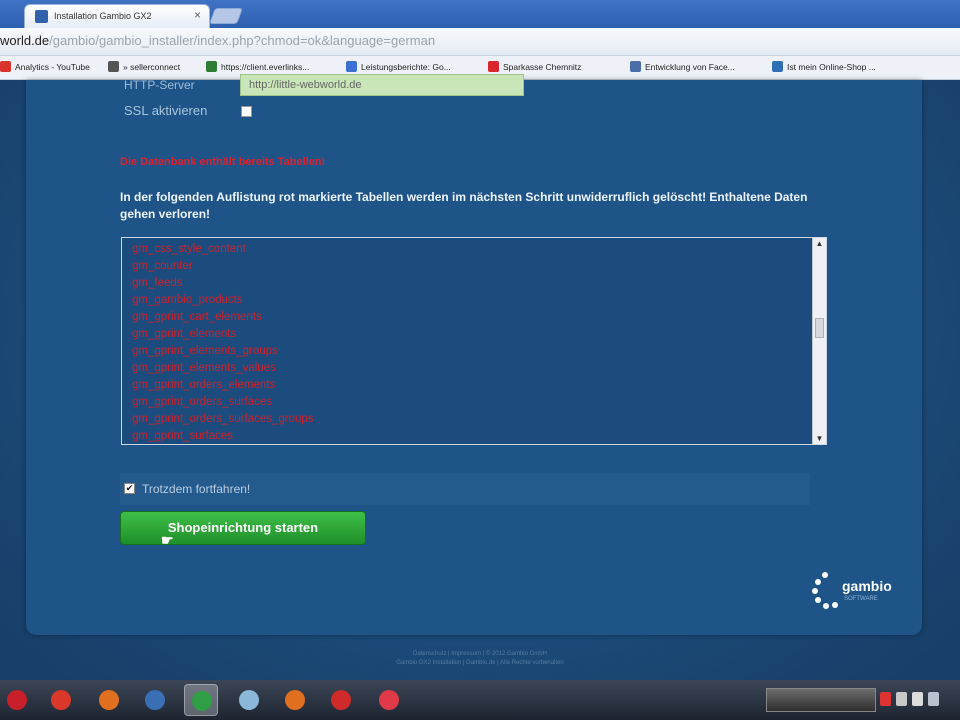 The width and height of the screenshot is (960, 720). I want to click on logo-subtext: SOFTWARE, so click(861, 599).